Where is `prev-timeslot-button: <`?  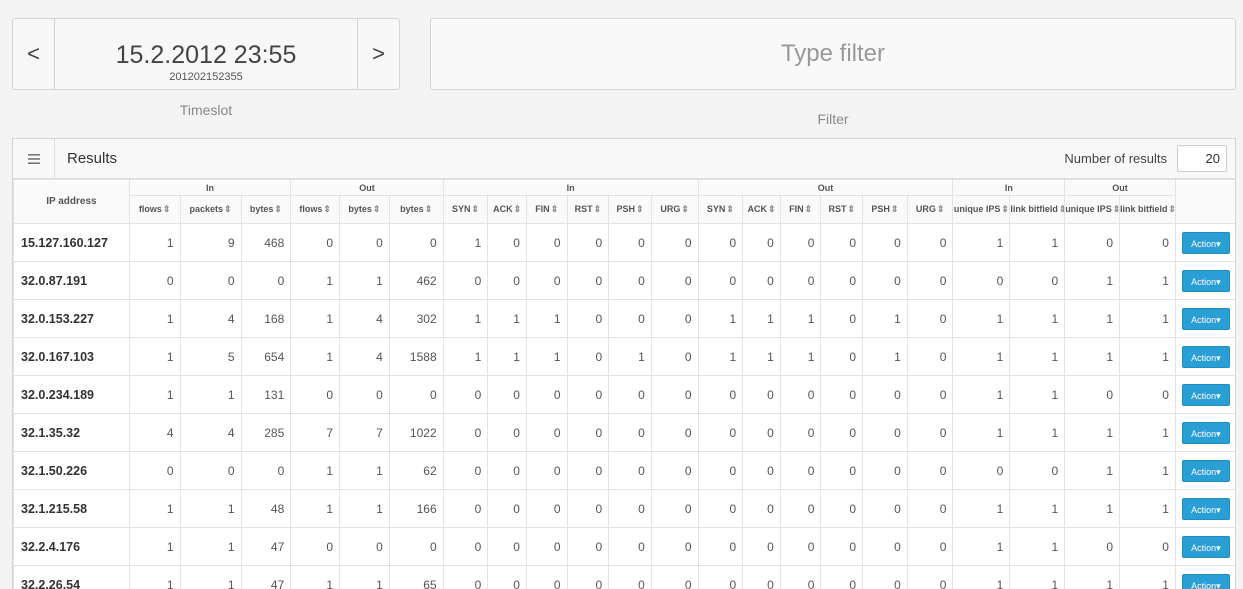
prev-timeslot-button: < is located at coordinates (34, 54).